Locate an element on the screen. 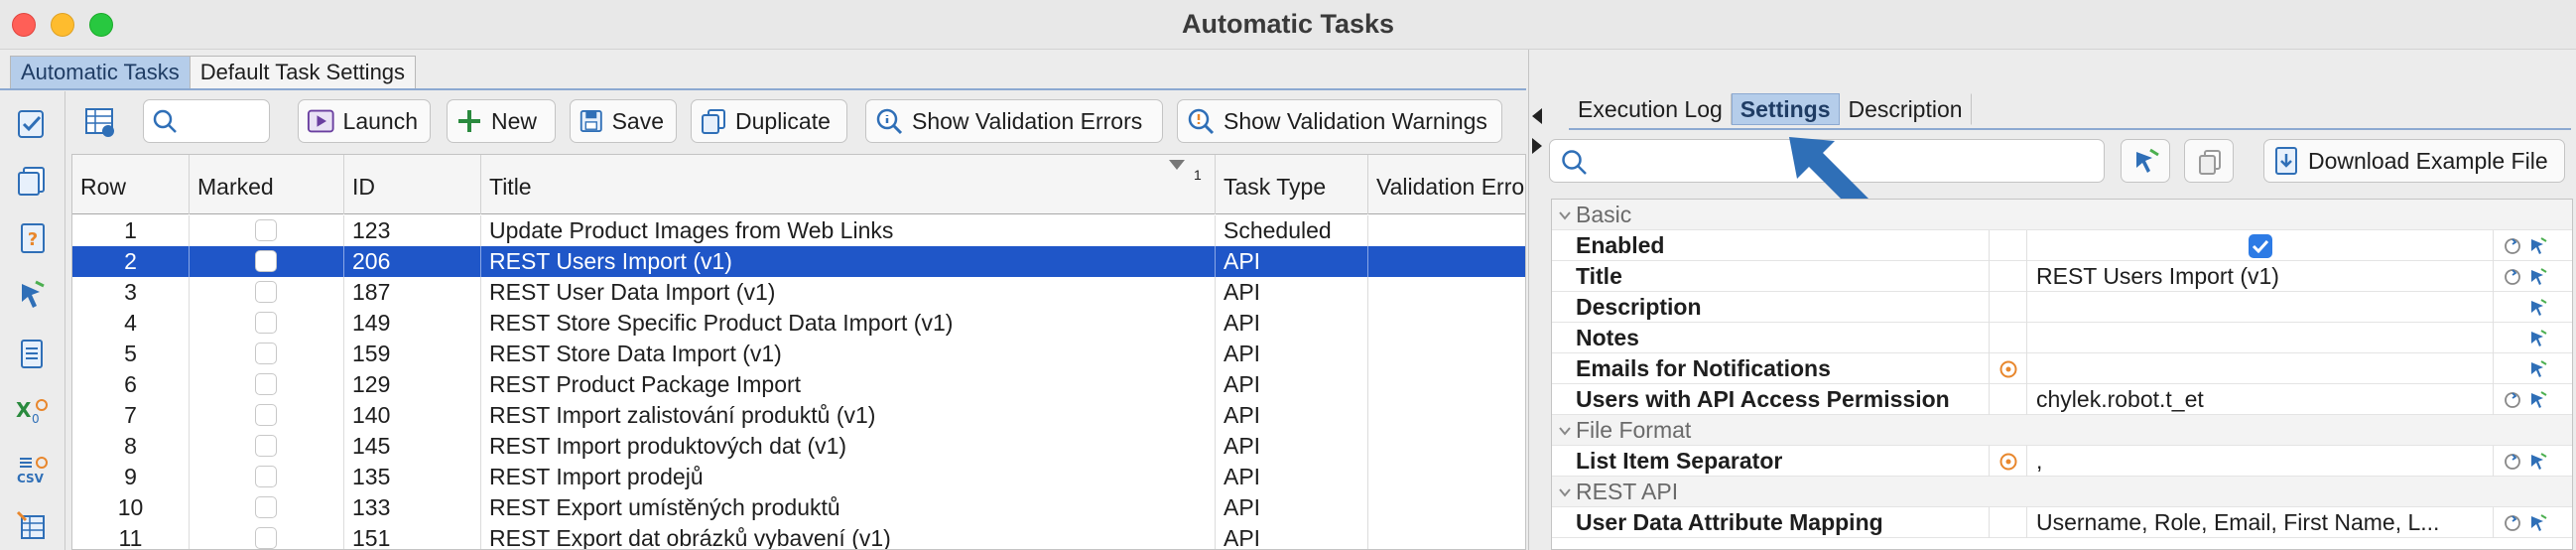  window-title: Automatic Tasks is located at coordinates (1288, 24).